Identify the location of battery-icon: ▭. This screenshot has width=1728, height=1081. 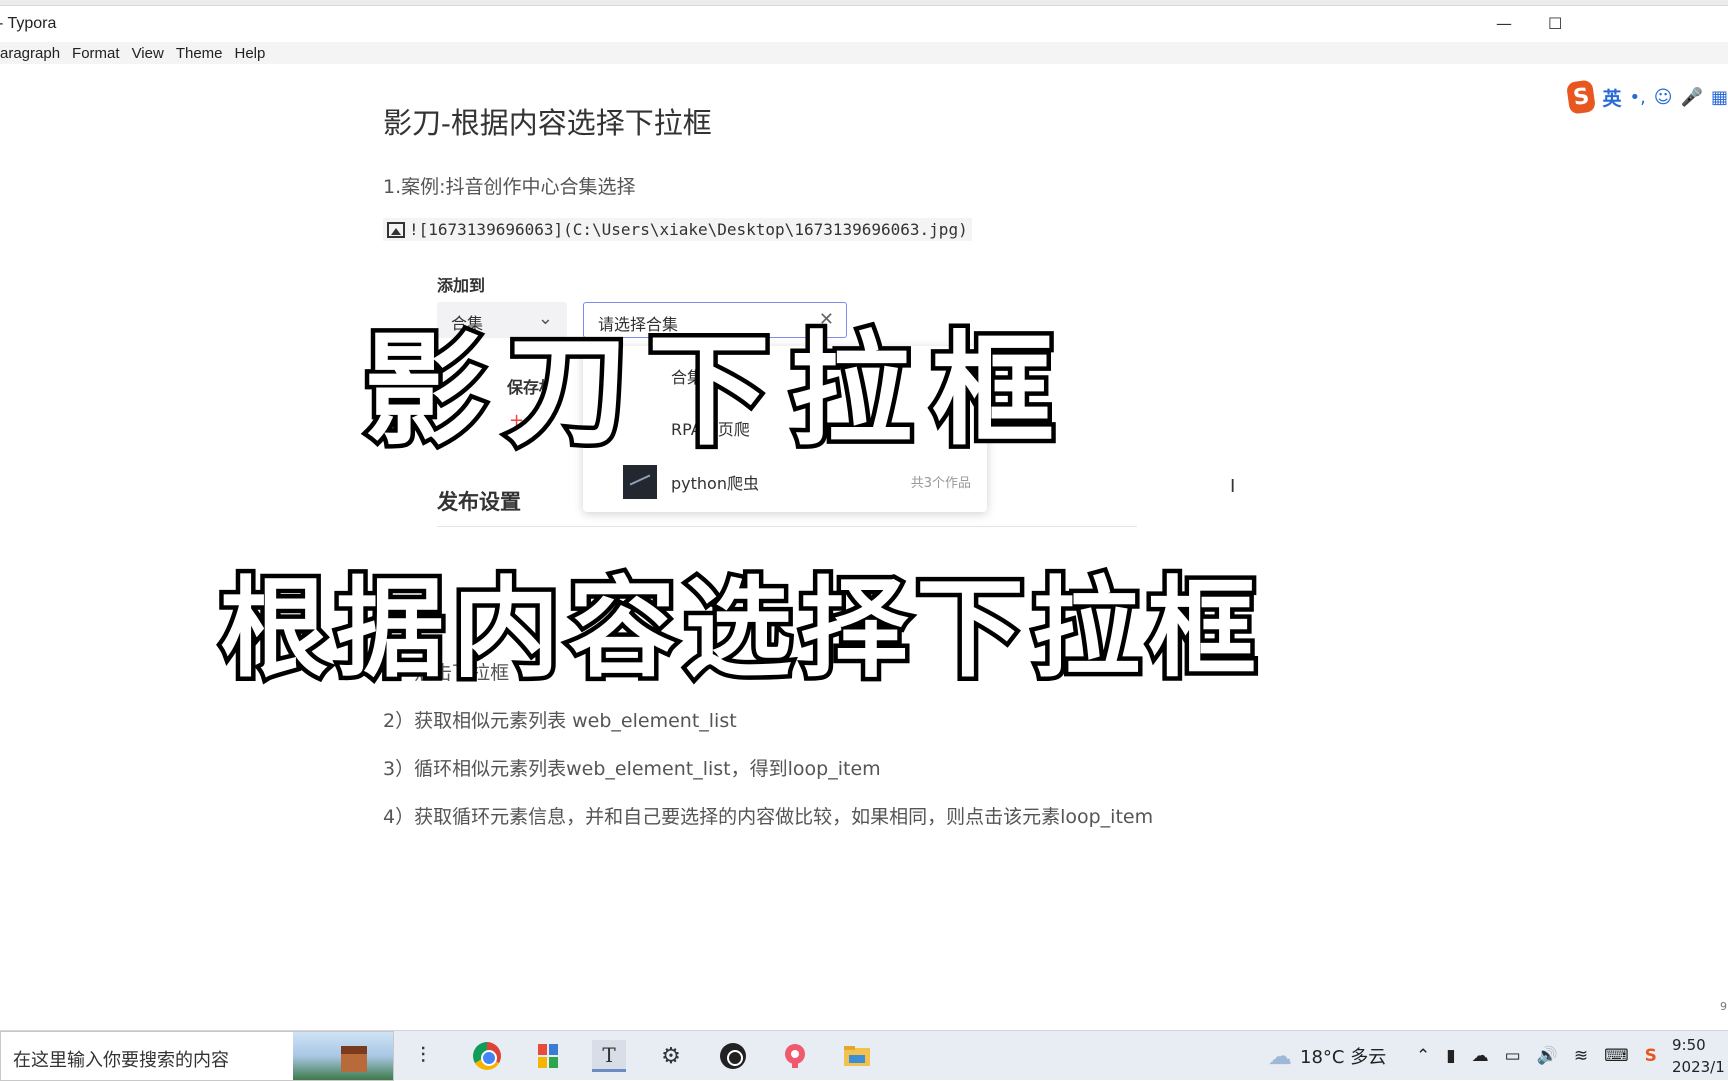
(1513, 1056).